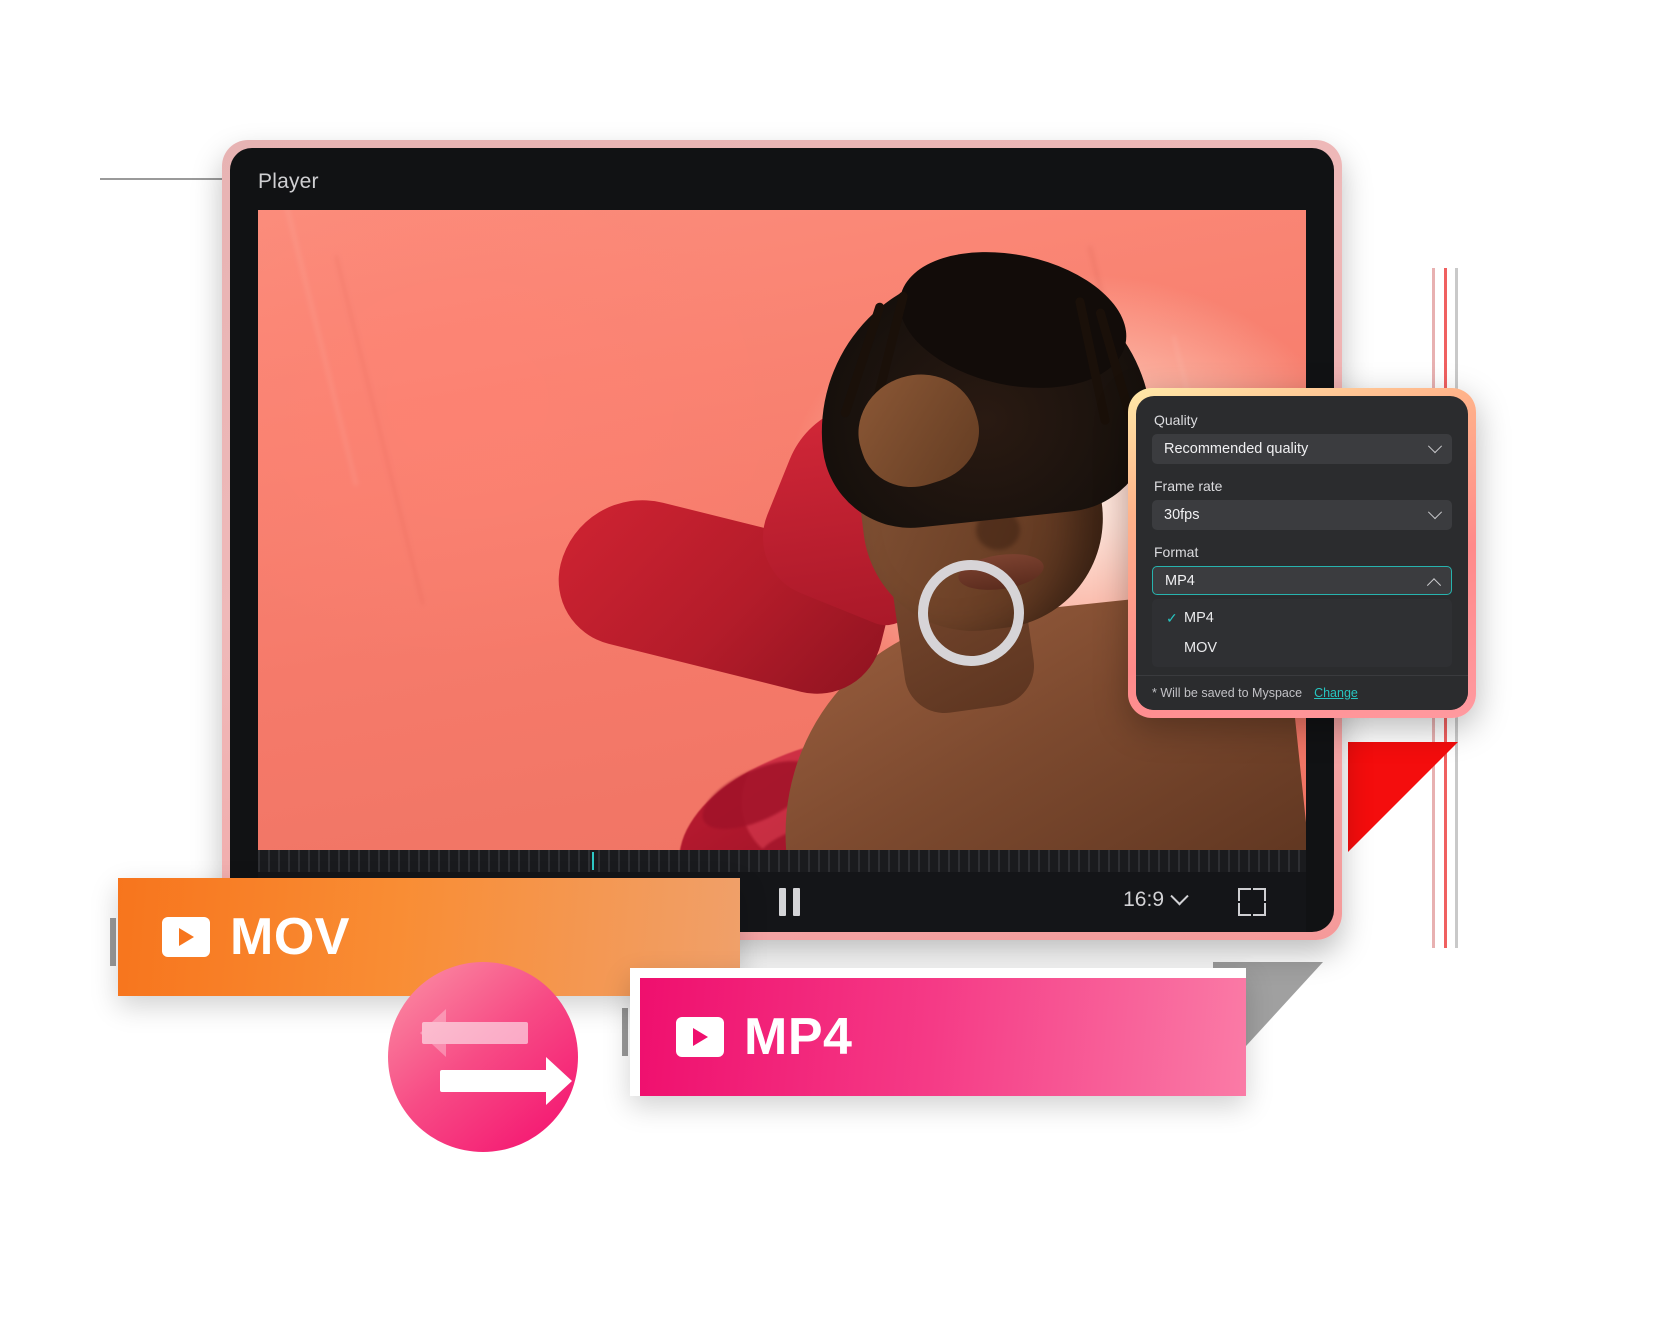 The width and height of the screenshot is (1680, 1344). What do you see at coordinates (1227, 693) in the screenshot?
I see `save-location-note: * Will be saved to Myspace` at bounding box center [1227, 693].